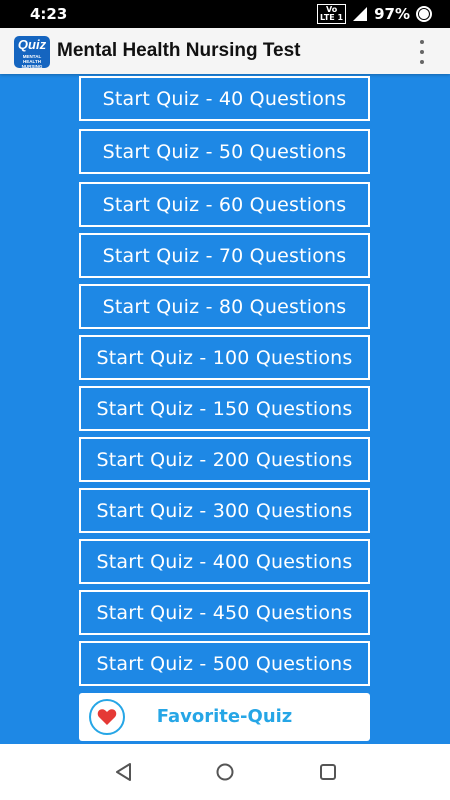 This screenshot has width=450, height=800. Describe the element at coordinates (392, 14) in the screenshot. I see `battery-percent: 97%` at that location.